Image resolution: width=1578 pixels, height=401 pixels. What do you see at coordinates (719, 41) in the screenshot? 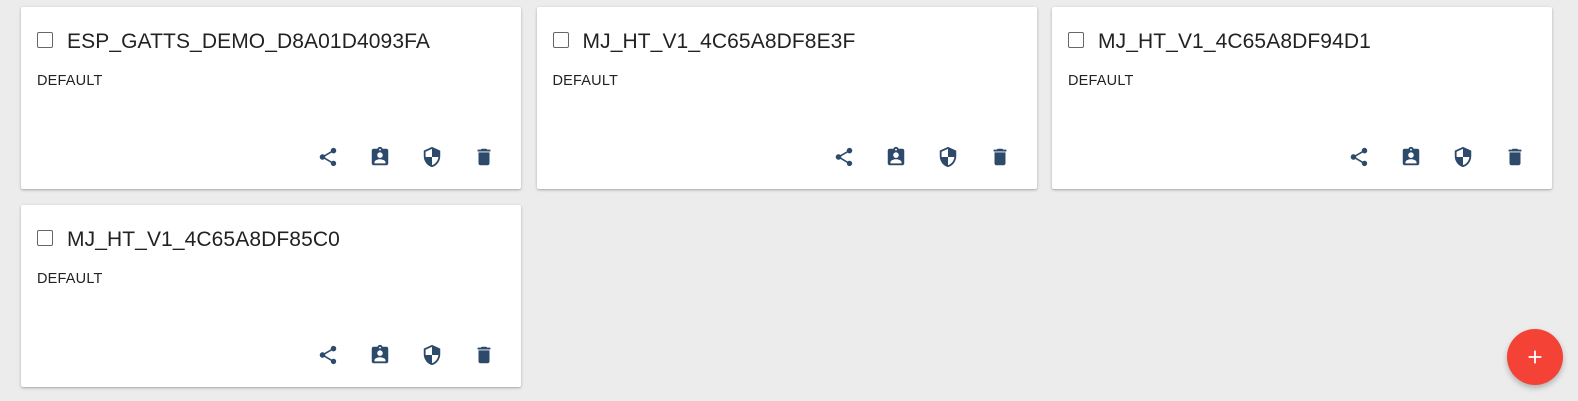
I see `device-name: MJ_HT_V1_4C65A8DF8E3F` at bounding box center [719, 41].